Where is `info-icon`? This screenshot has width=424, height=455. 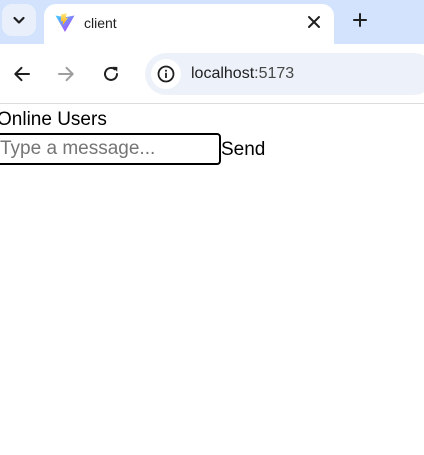
info-icon is located at coordinates (166, 74).